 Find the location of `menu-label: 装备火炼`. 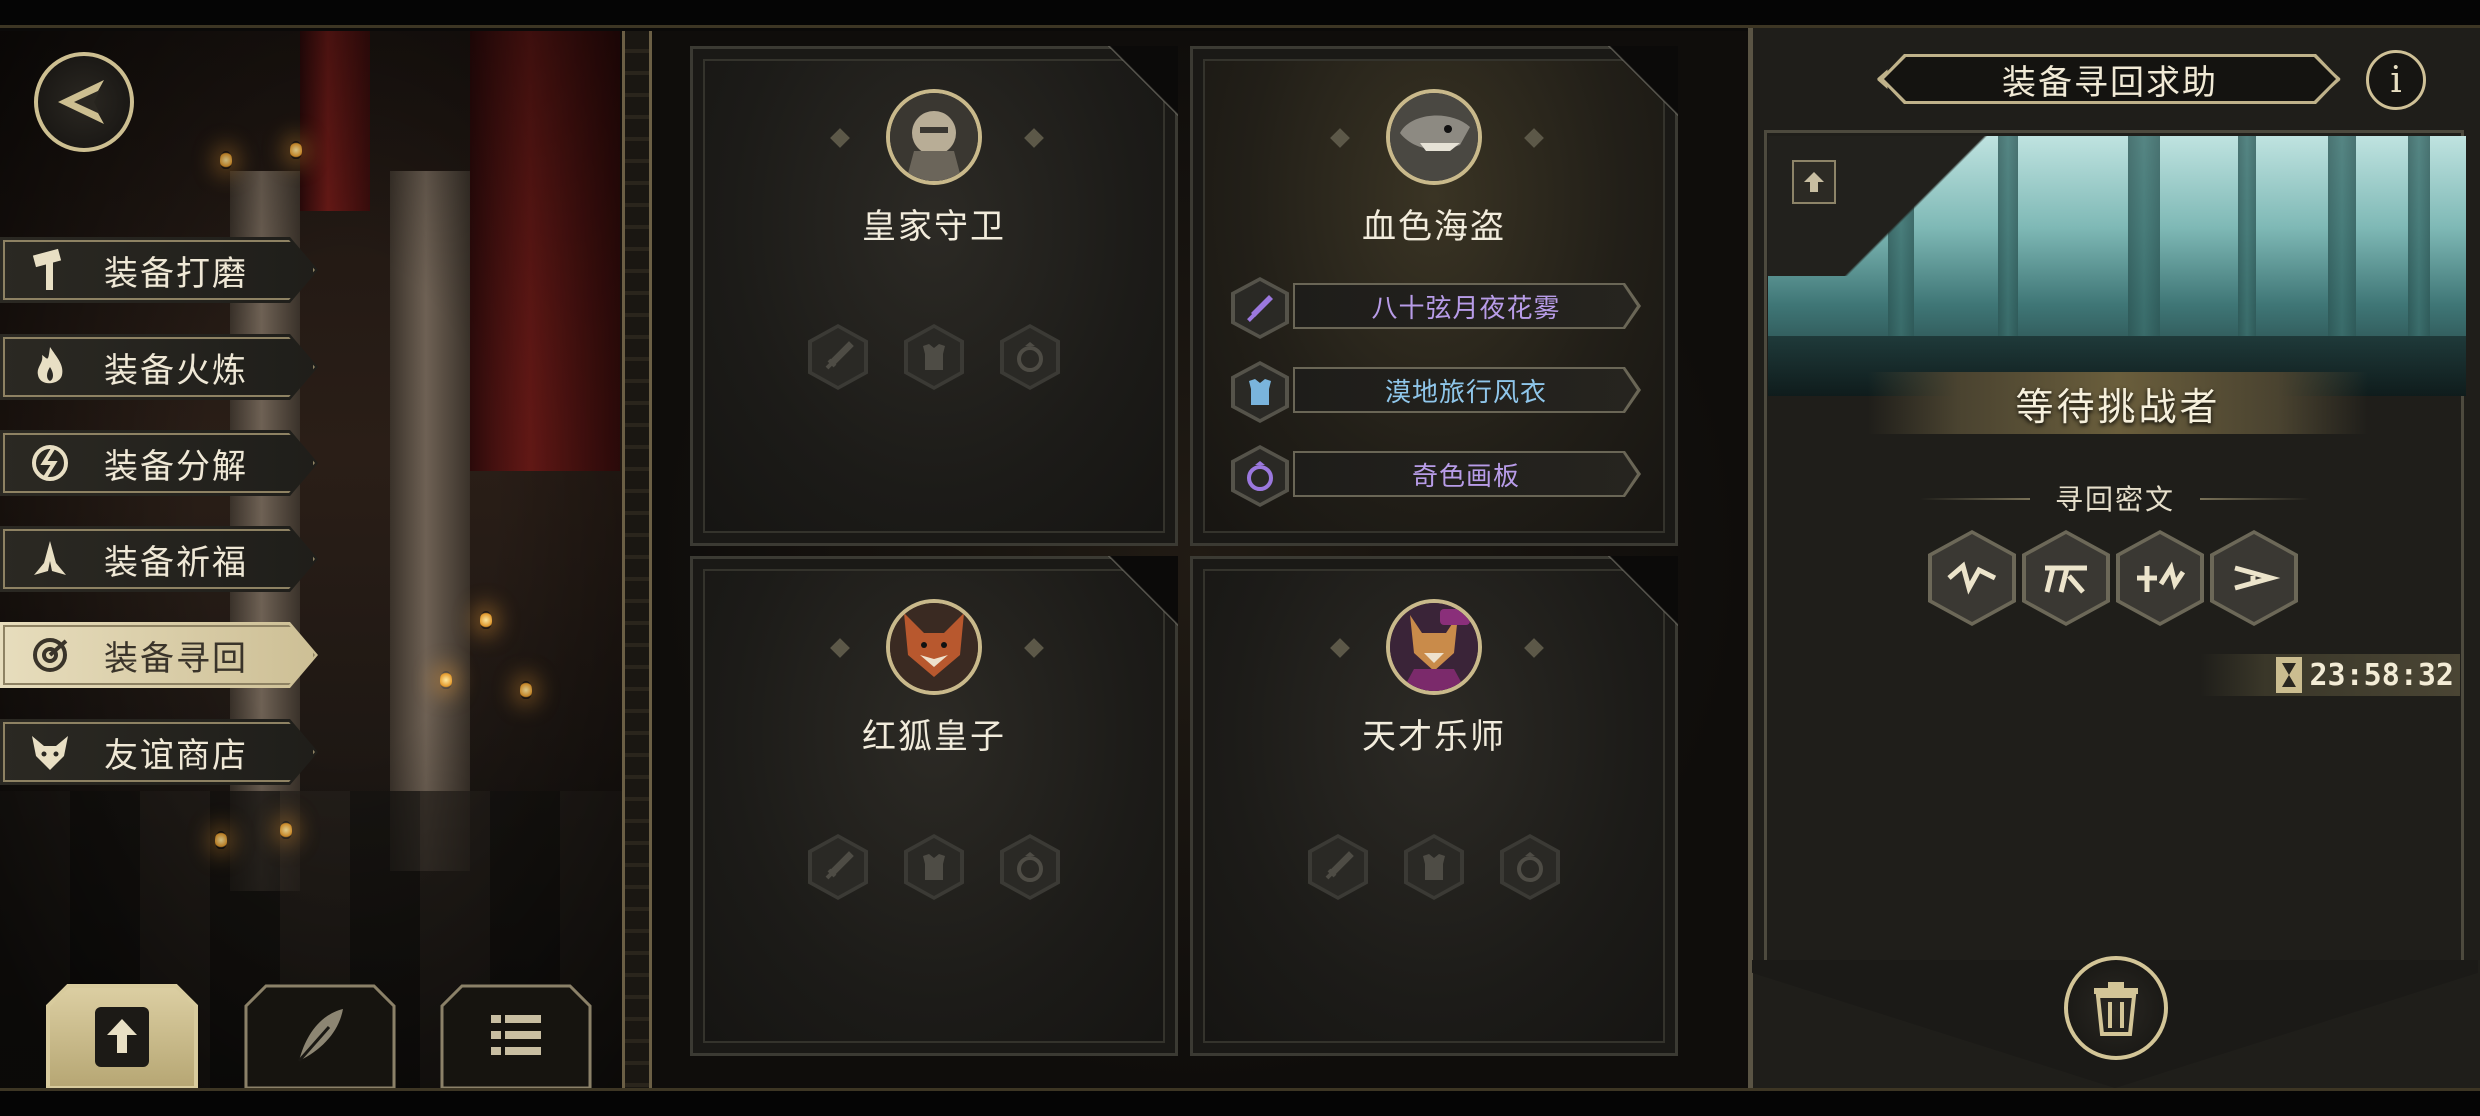

menu-label: 装备火炼 is located at coordinates (176, 370).